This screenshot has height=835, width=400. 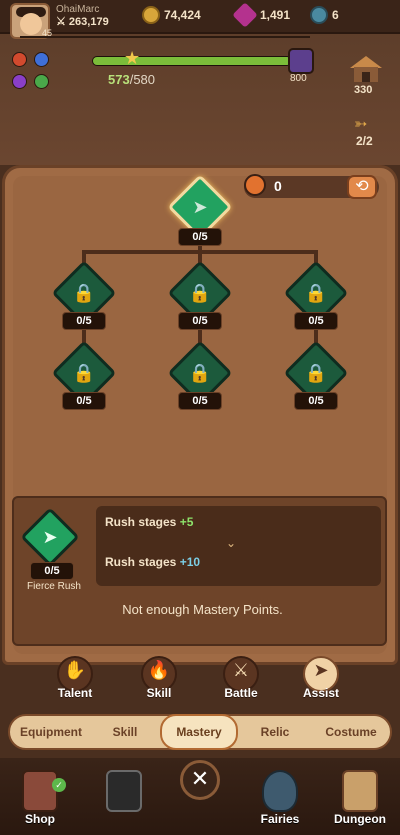 I want to click on nav-fairies-label: Fairies, so click(x=280, y=819).